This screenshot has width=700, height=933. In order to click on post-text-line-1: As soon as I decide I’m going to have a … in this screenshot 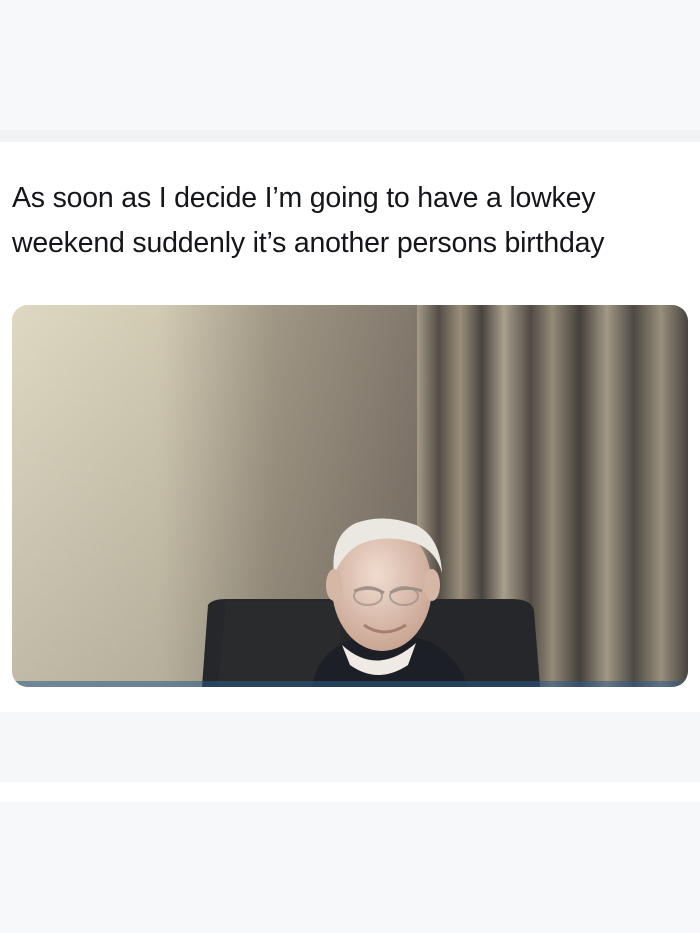, I will do `click(304, 198)`.